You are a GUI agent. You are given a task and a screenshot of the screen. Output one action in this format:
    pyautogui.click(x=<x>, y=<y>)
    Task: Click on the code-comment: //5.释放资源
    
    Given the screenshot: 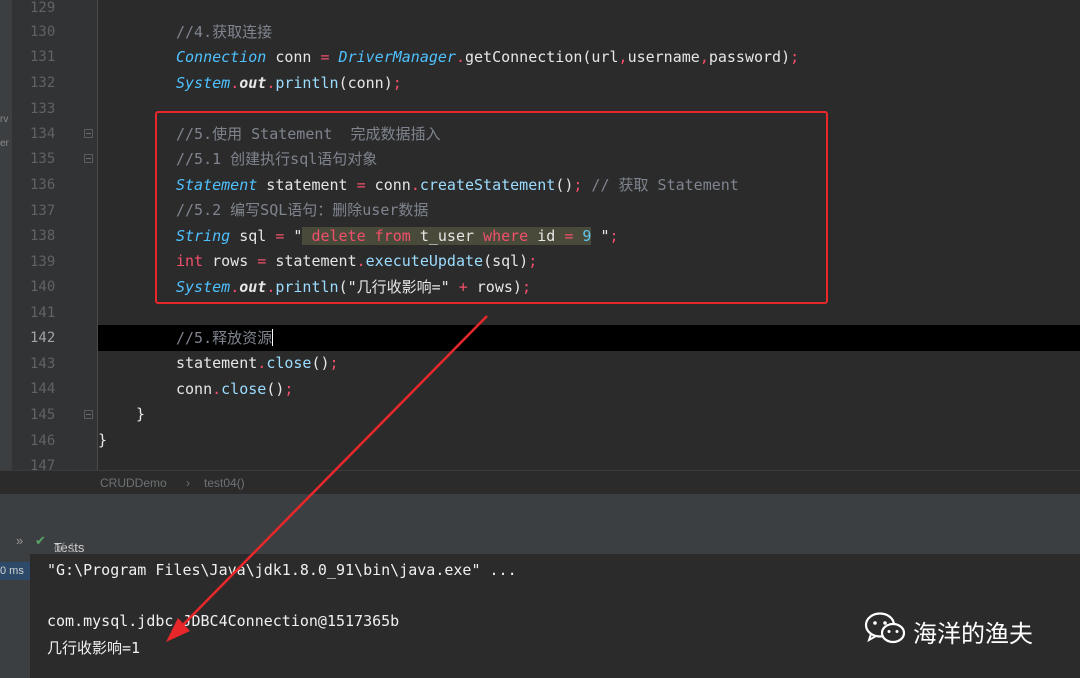 What is the action you would take?
    pyautogui.click(x=224, y=338)
    